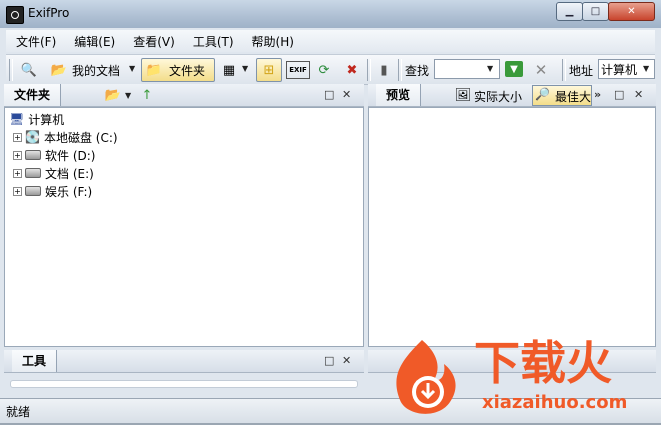 The image size is (661, 425). What do you see at coordinates (298, 70) in the screenshot?
I see `exif-icon: EXIF` at bounding box center [298, 70].